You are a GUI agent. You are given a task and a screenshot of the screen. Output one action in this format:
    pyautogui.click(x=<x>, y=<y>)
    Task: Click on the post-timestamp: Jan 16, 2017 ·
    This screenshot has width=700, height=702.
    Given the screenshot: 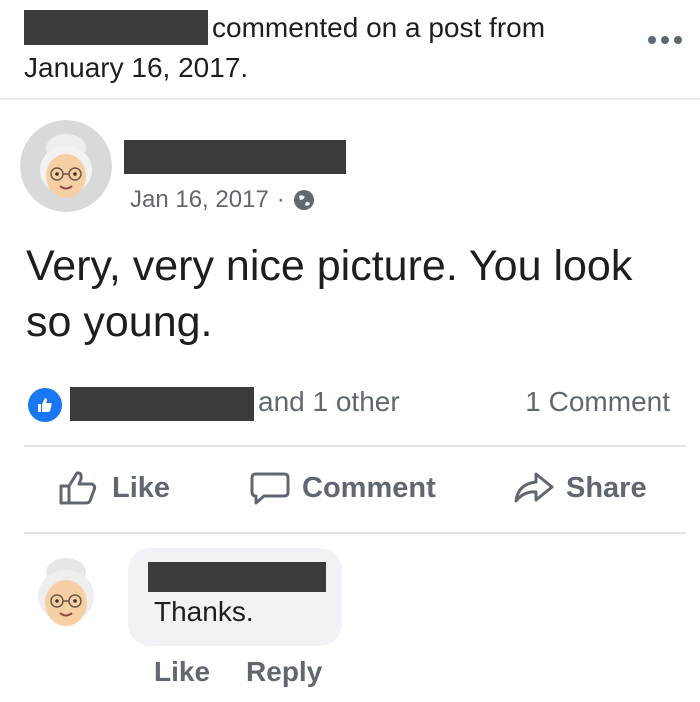 What is the action you would take?
    pyautogui.click(x=222, y=200)
    